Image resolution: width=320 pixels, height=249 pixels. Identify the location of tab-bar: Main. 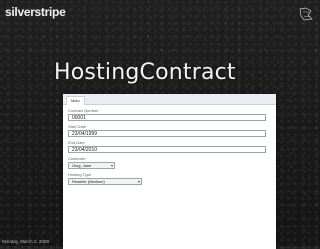
(169, 99).